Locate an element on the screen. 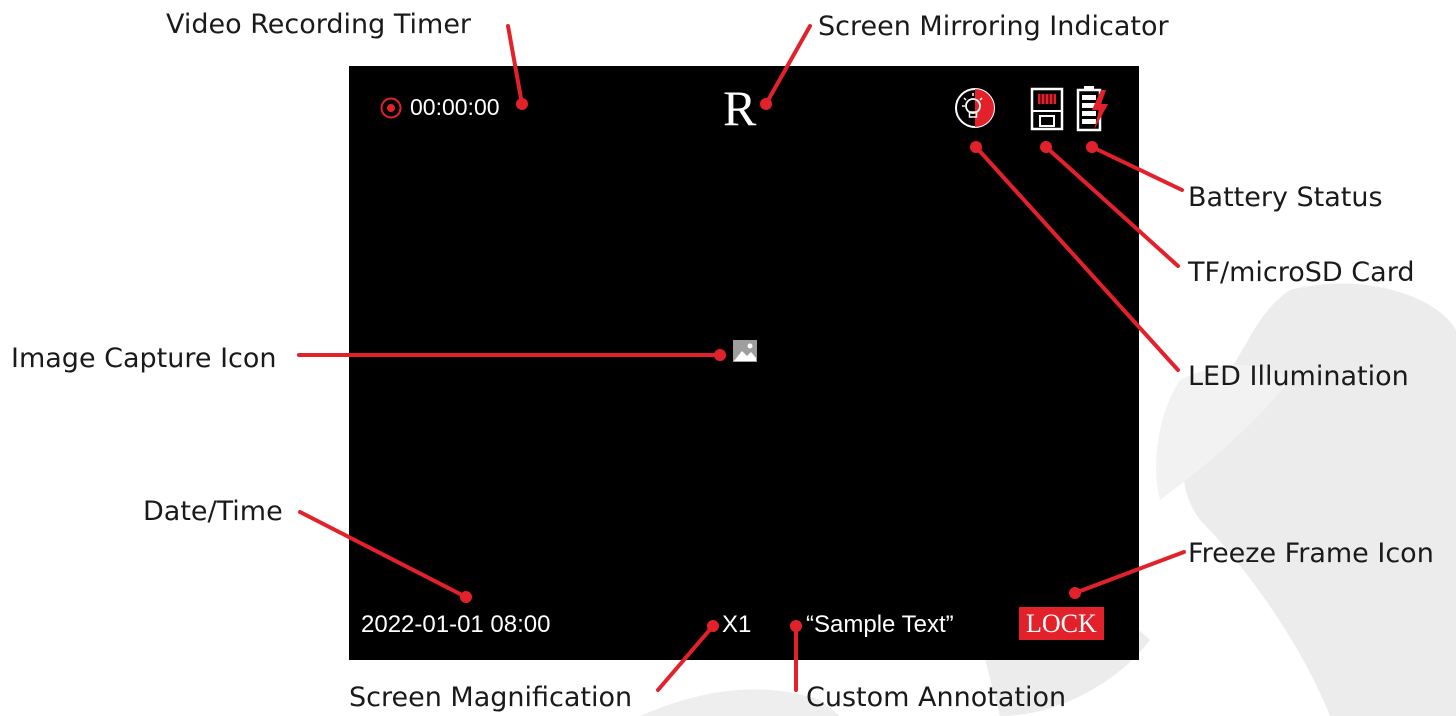 The height and width of the screenshot is (716, 1456). label-mirroring: Screen Mirroring Indicator is located at coordinates (993, 26).